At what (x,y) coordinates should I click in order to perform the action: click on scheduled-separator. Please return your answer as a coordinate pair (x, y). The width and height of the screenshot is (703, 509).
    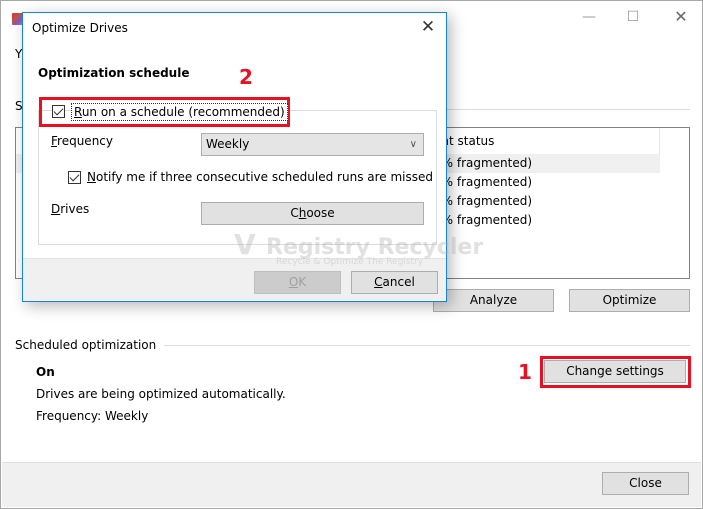
    Looking at the image, I should click on (427, 345).